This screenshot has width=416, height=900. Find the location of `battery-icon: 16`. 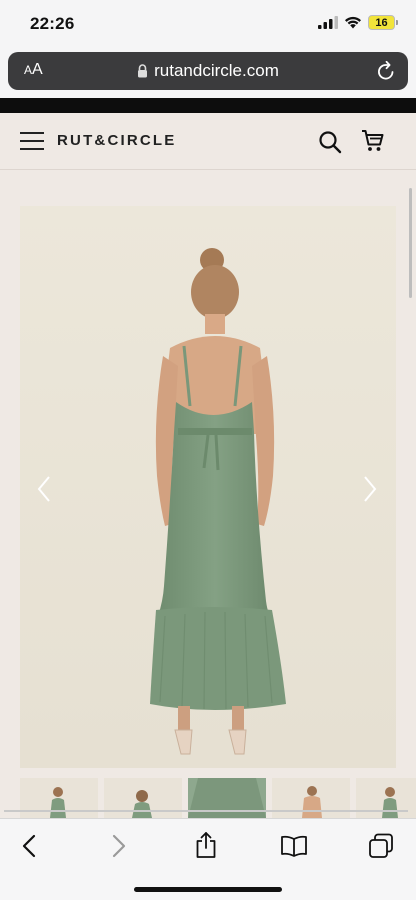

battery-icon: 16 is located at coordinates (383, 22).